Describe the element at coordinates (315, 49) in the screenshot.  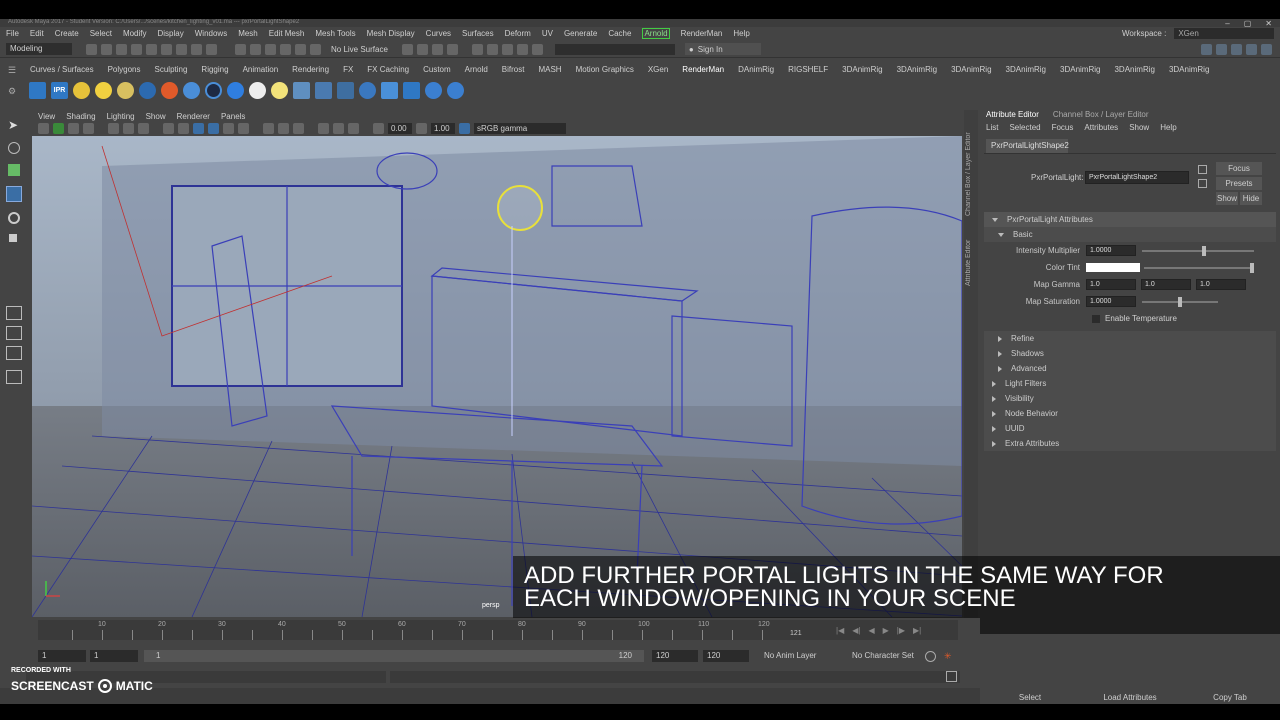
I see `magnet-icon` at that location.